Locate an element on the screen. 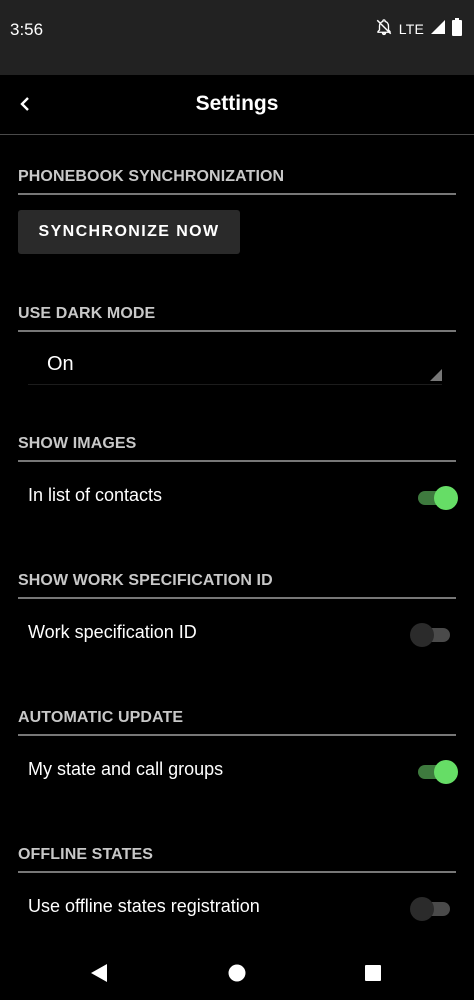 The image size is (474, 1000). section-header: OFFLINE STATES is located at coordinates (237, 859).